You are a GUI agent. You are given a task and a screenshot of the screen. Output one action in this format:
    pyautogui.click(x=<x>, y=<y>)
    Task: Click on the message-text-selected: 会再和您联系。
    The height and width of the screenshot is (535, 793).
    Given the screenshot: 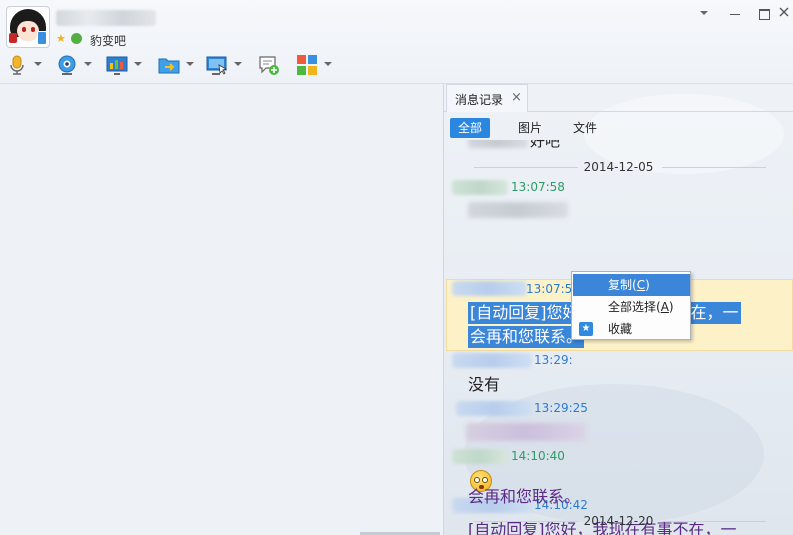 What is the action you would take?
    pyautogui.click(x=526, y=337)
    